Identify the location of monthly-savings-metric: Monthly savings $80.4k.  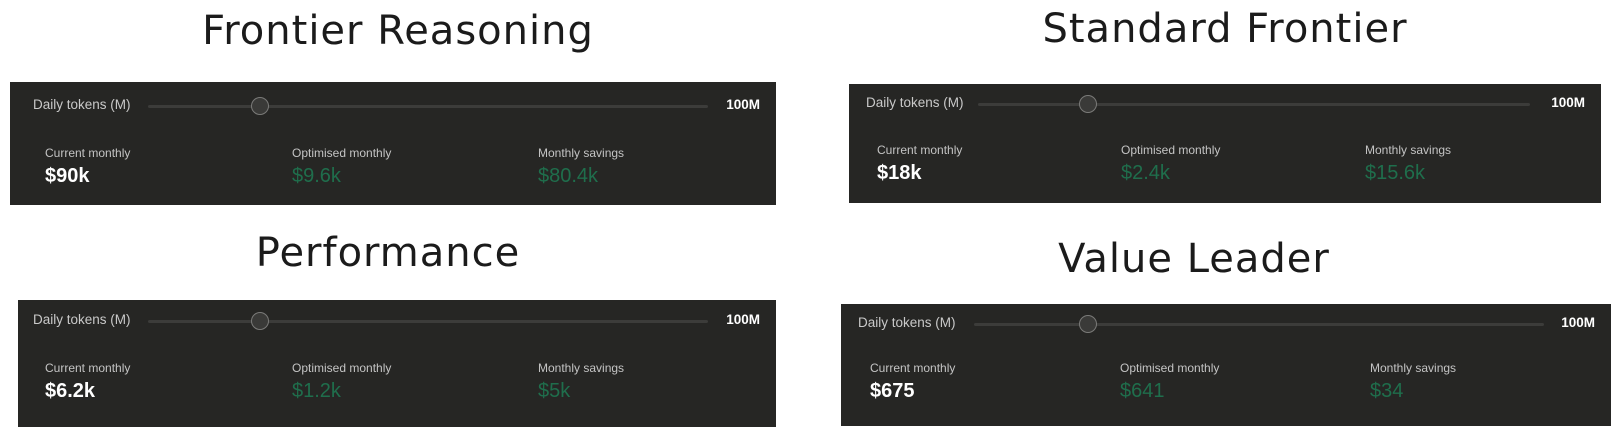
(581, 167).